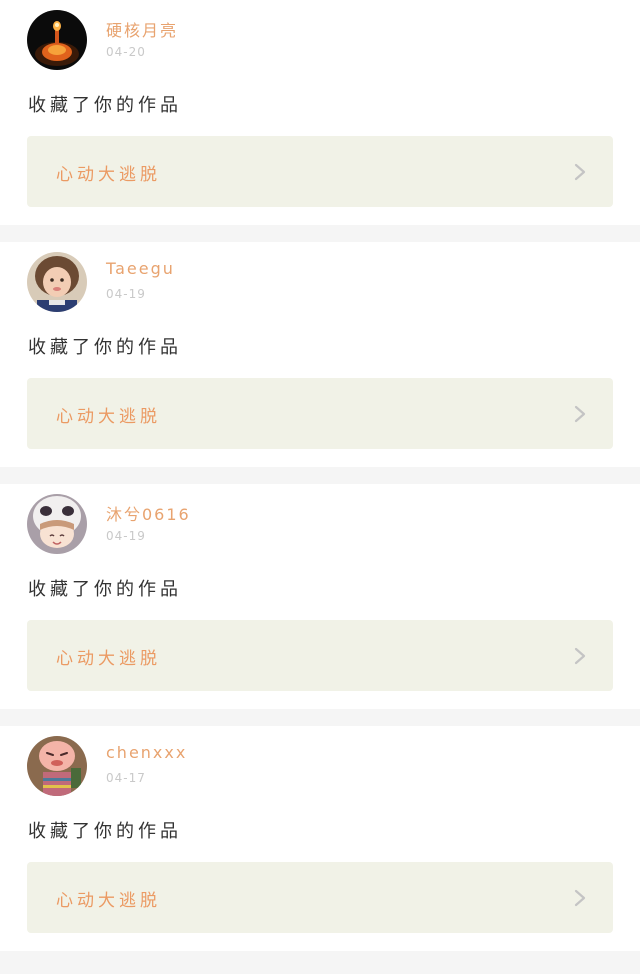 The width and height of the screenshot is (640, 974). Describe the element at coordinates (142, 29) in the screenshot. I see `username: 硬核月亮` at that location.